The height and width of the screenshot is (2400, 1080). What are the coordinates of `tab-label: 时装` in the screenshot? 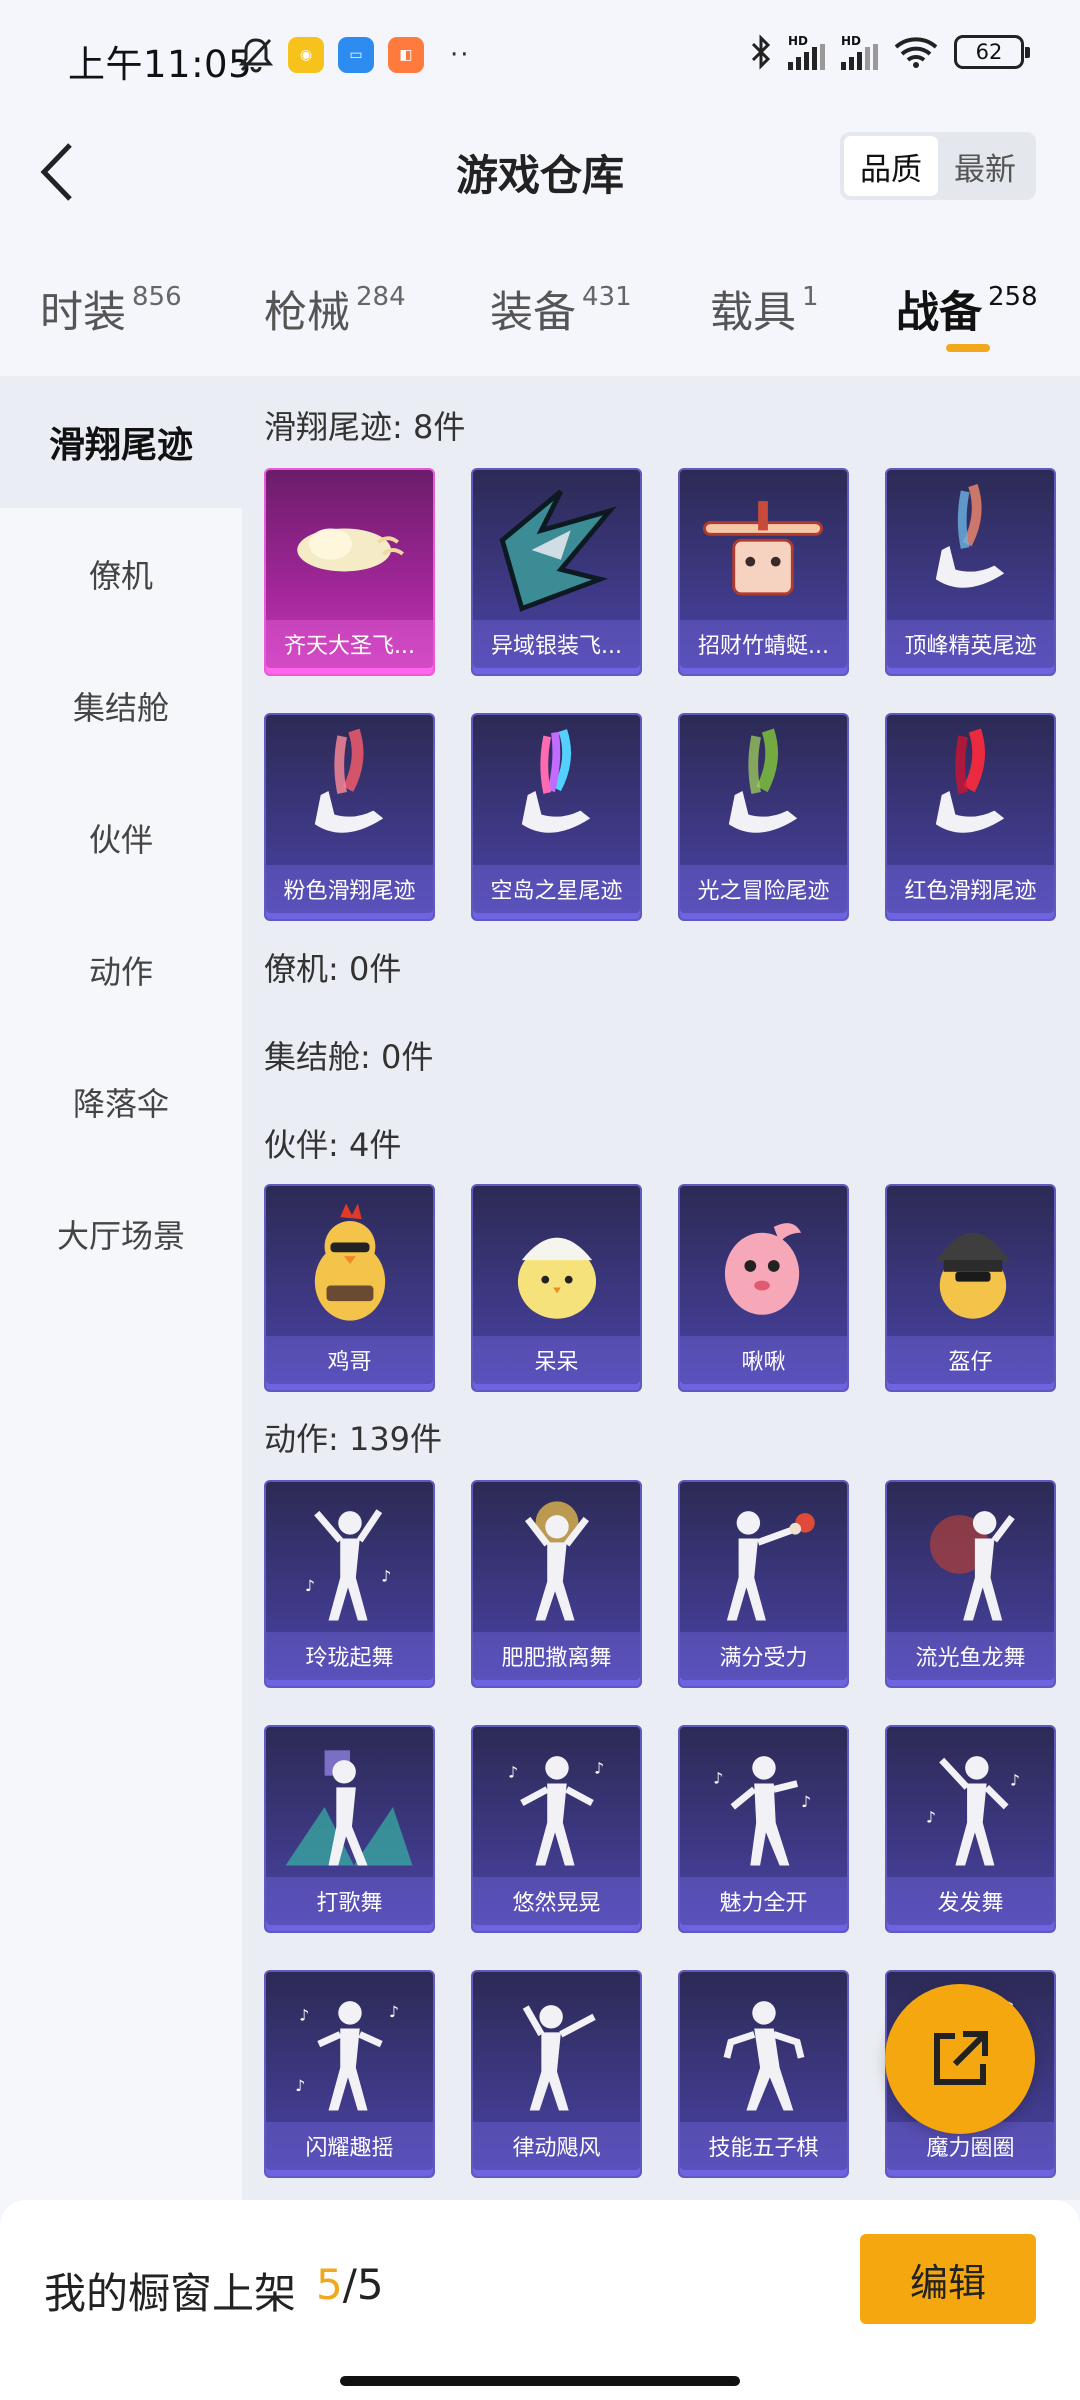 It's located at (83, 313).